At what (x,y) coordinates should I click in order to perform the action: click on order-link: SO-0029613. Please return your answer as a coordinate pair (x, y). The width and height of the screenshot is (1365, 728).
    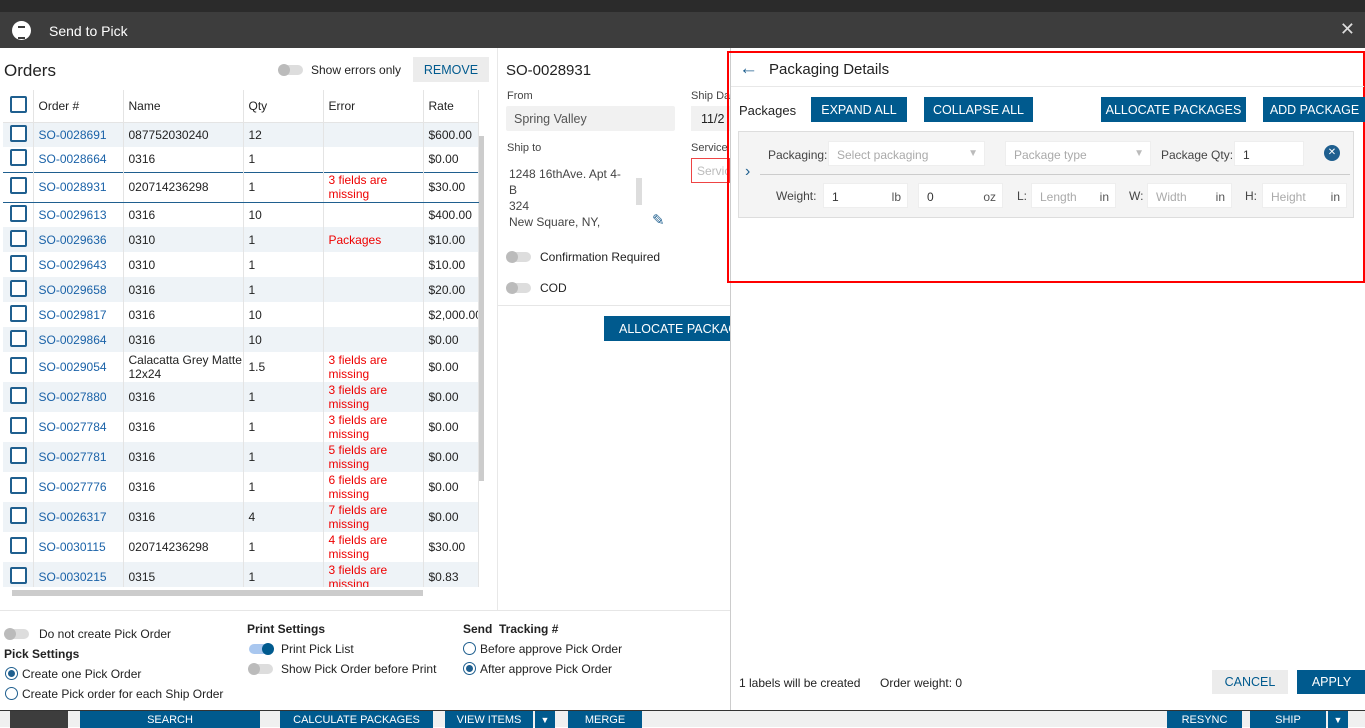
    Looking at the image, I should click on (78, 214).